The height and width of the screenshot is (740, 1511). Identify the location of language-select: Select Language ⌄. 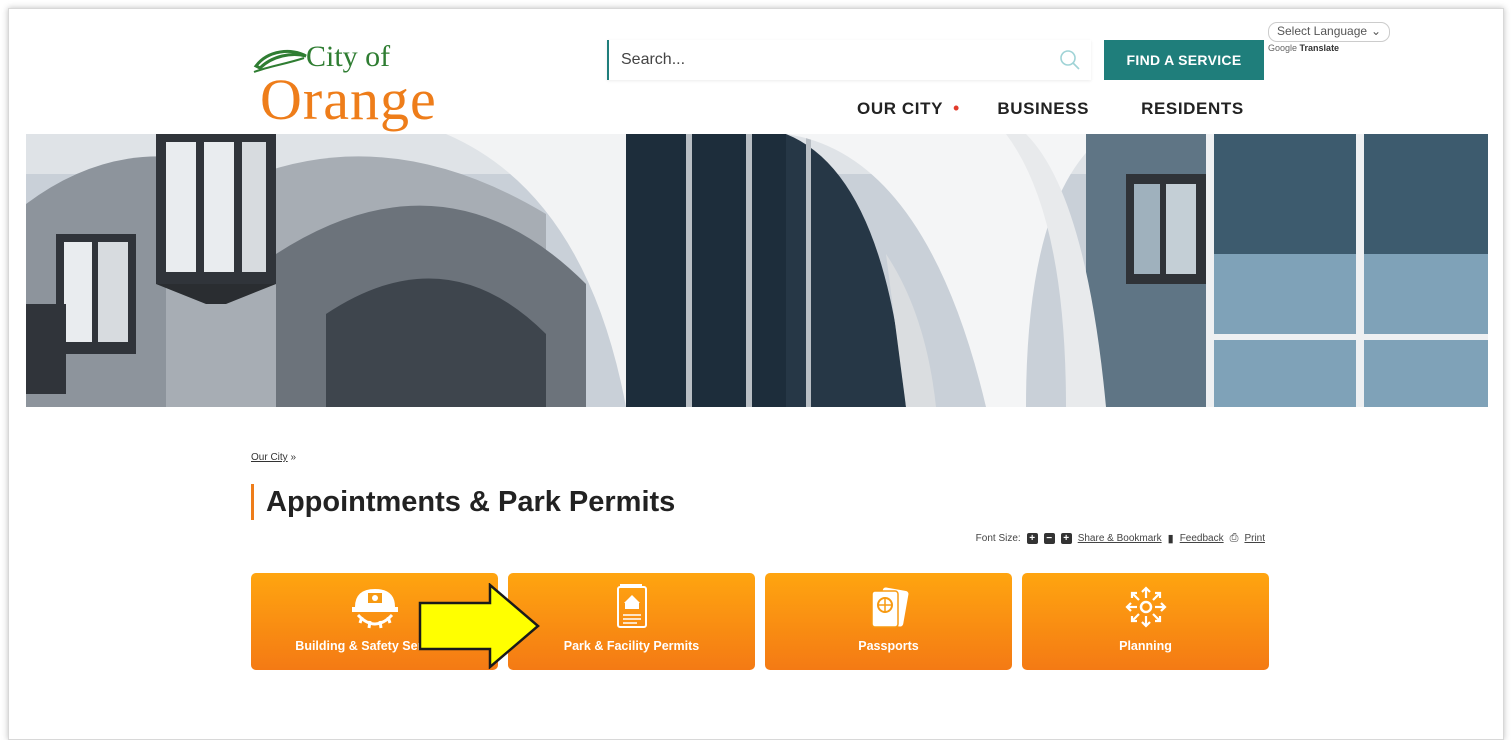
(1329, 32).